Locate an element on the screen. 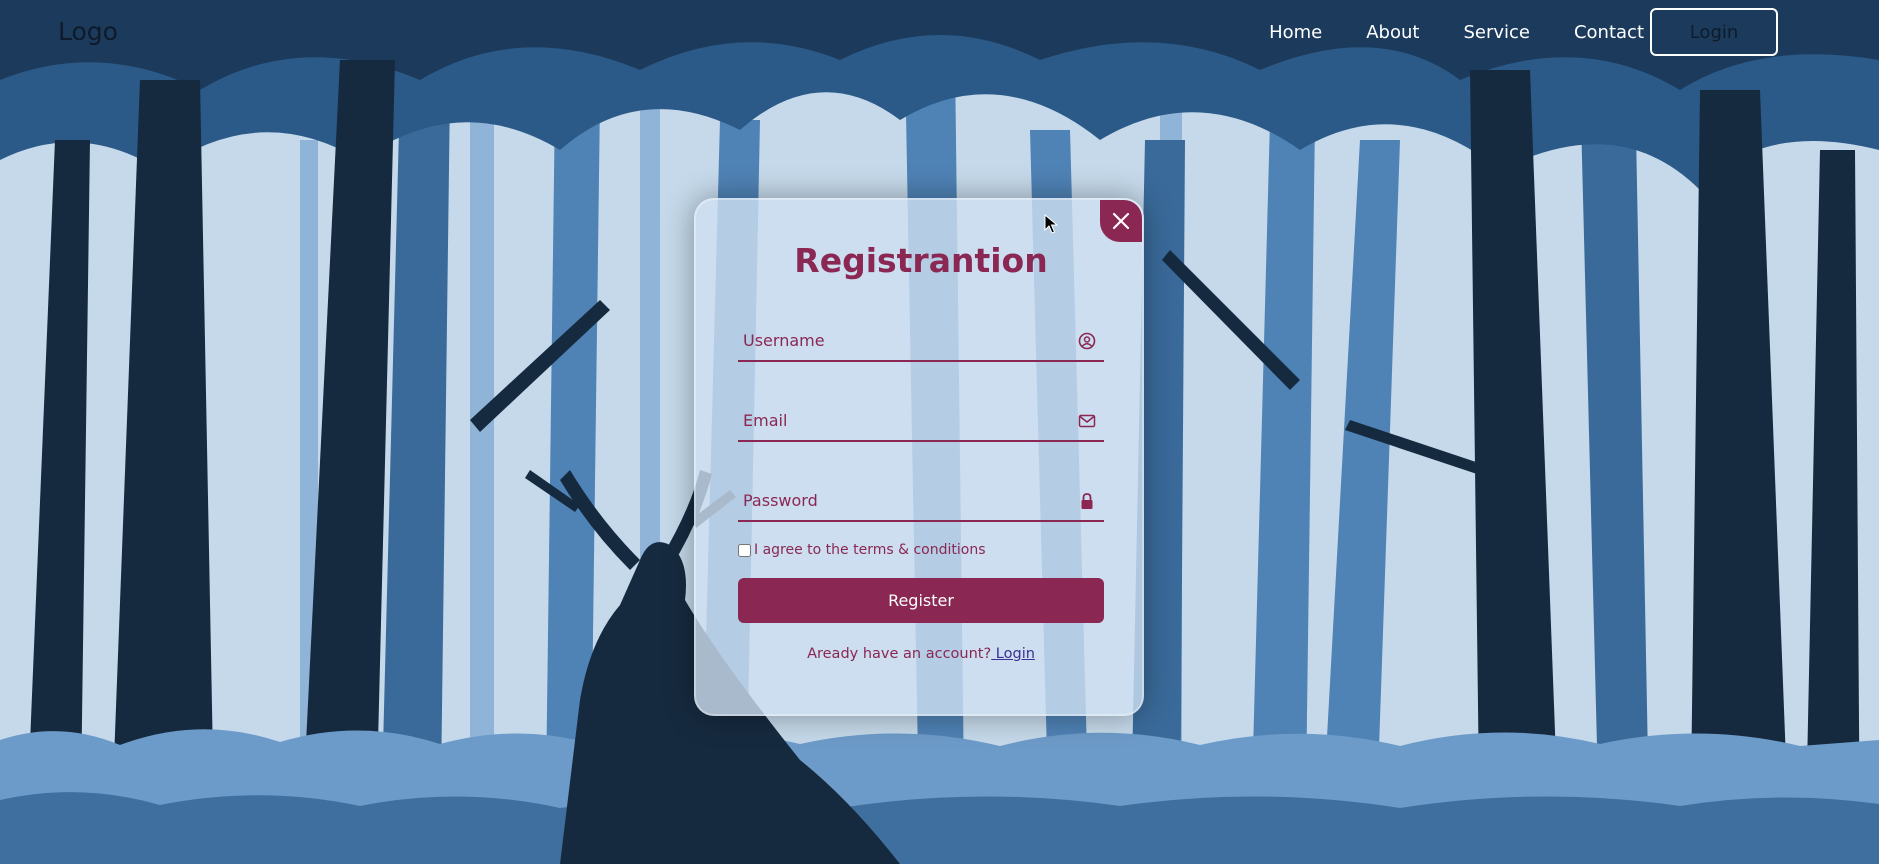  email-input is located at coordinates (903, 420).